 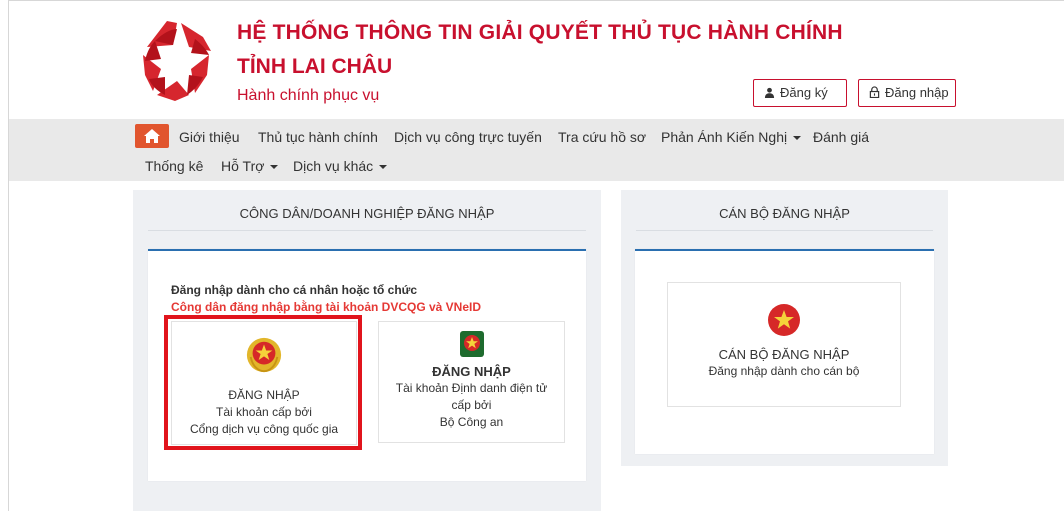 I want to click on nav-ho-tro: Hỗ Trợ, so click(x=250, y=166).